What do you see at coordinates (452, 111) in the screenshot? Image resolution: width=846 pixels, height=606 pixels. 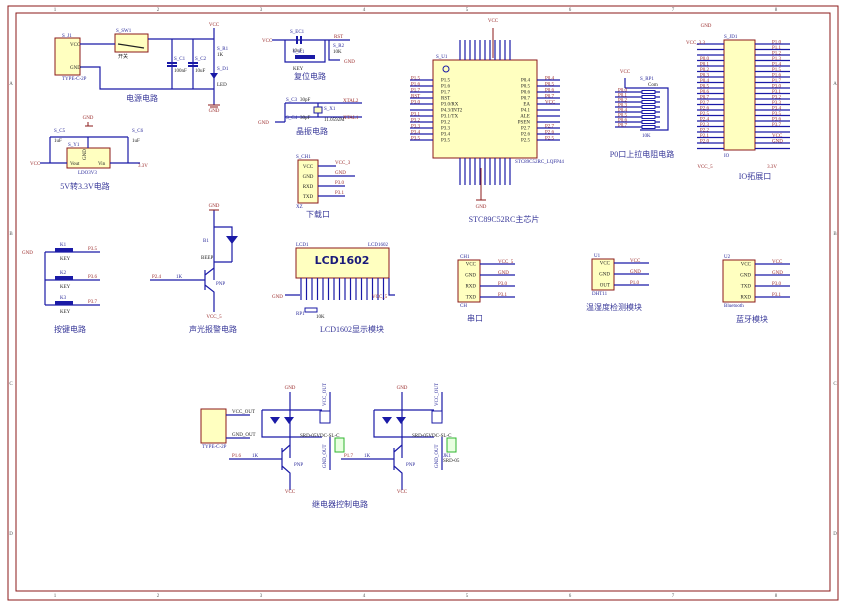 I see `label: P4.3/INT2` at bounding box center [452, 111].